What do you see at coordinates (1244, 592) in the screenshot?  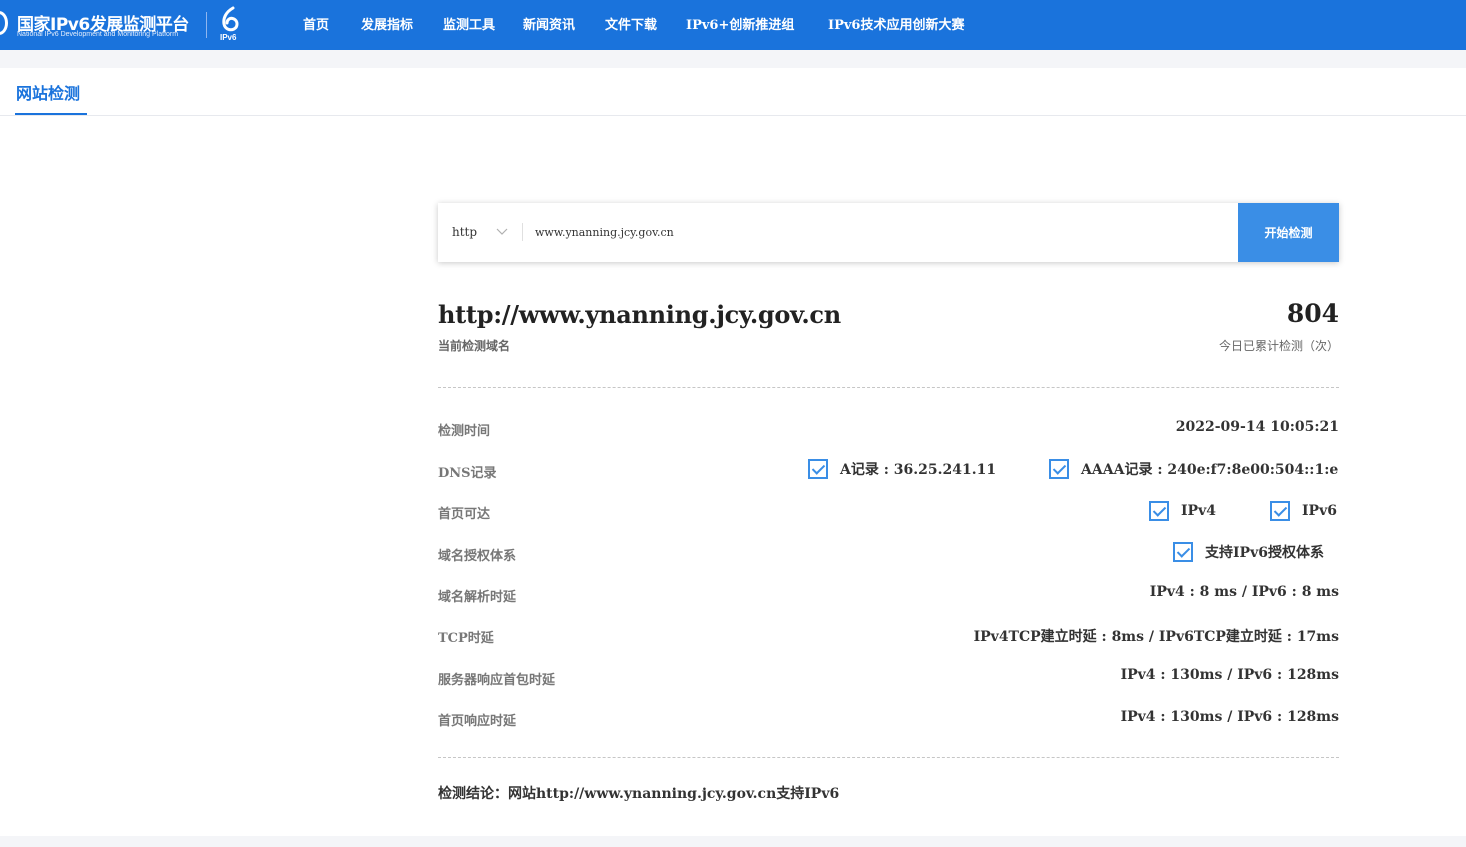 I see `row-value-resolve: IPv4 : 8 ms / IPv6 : 8 ms` at bounding box center [1244, 592].